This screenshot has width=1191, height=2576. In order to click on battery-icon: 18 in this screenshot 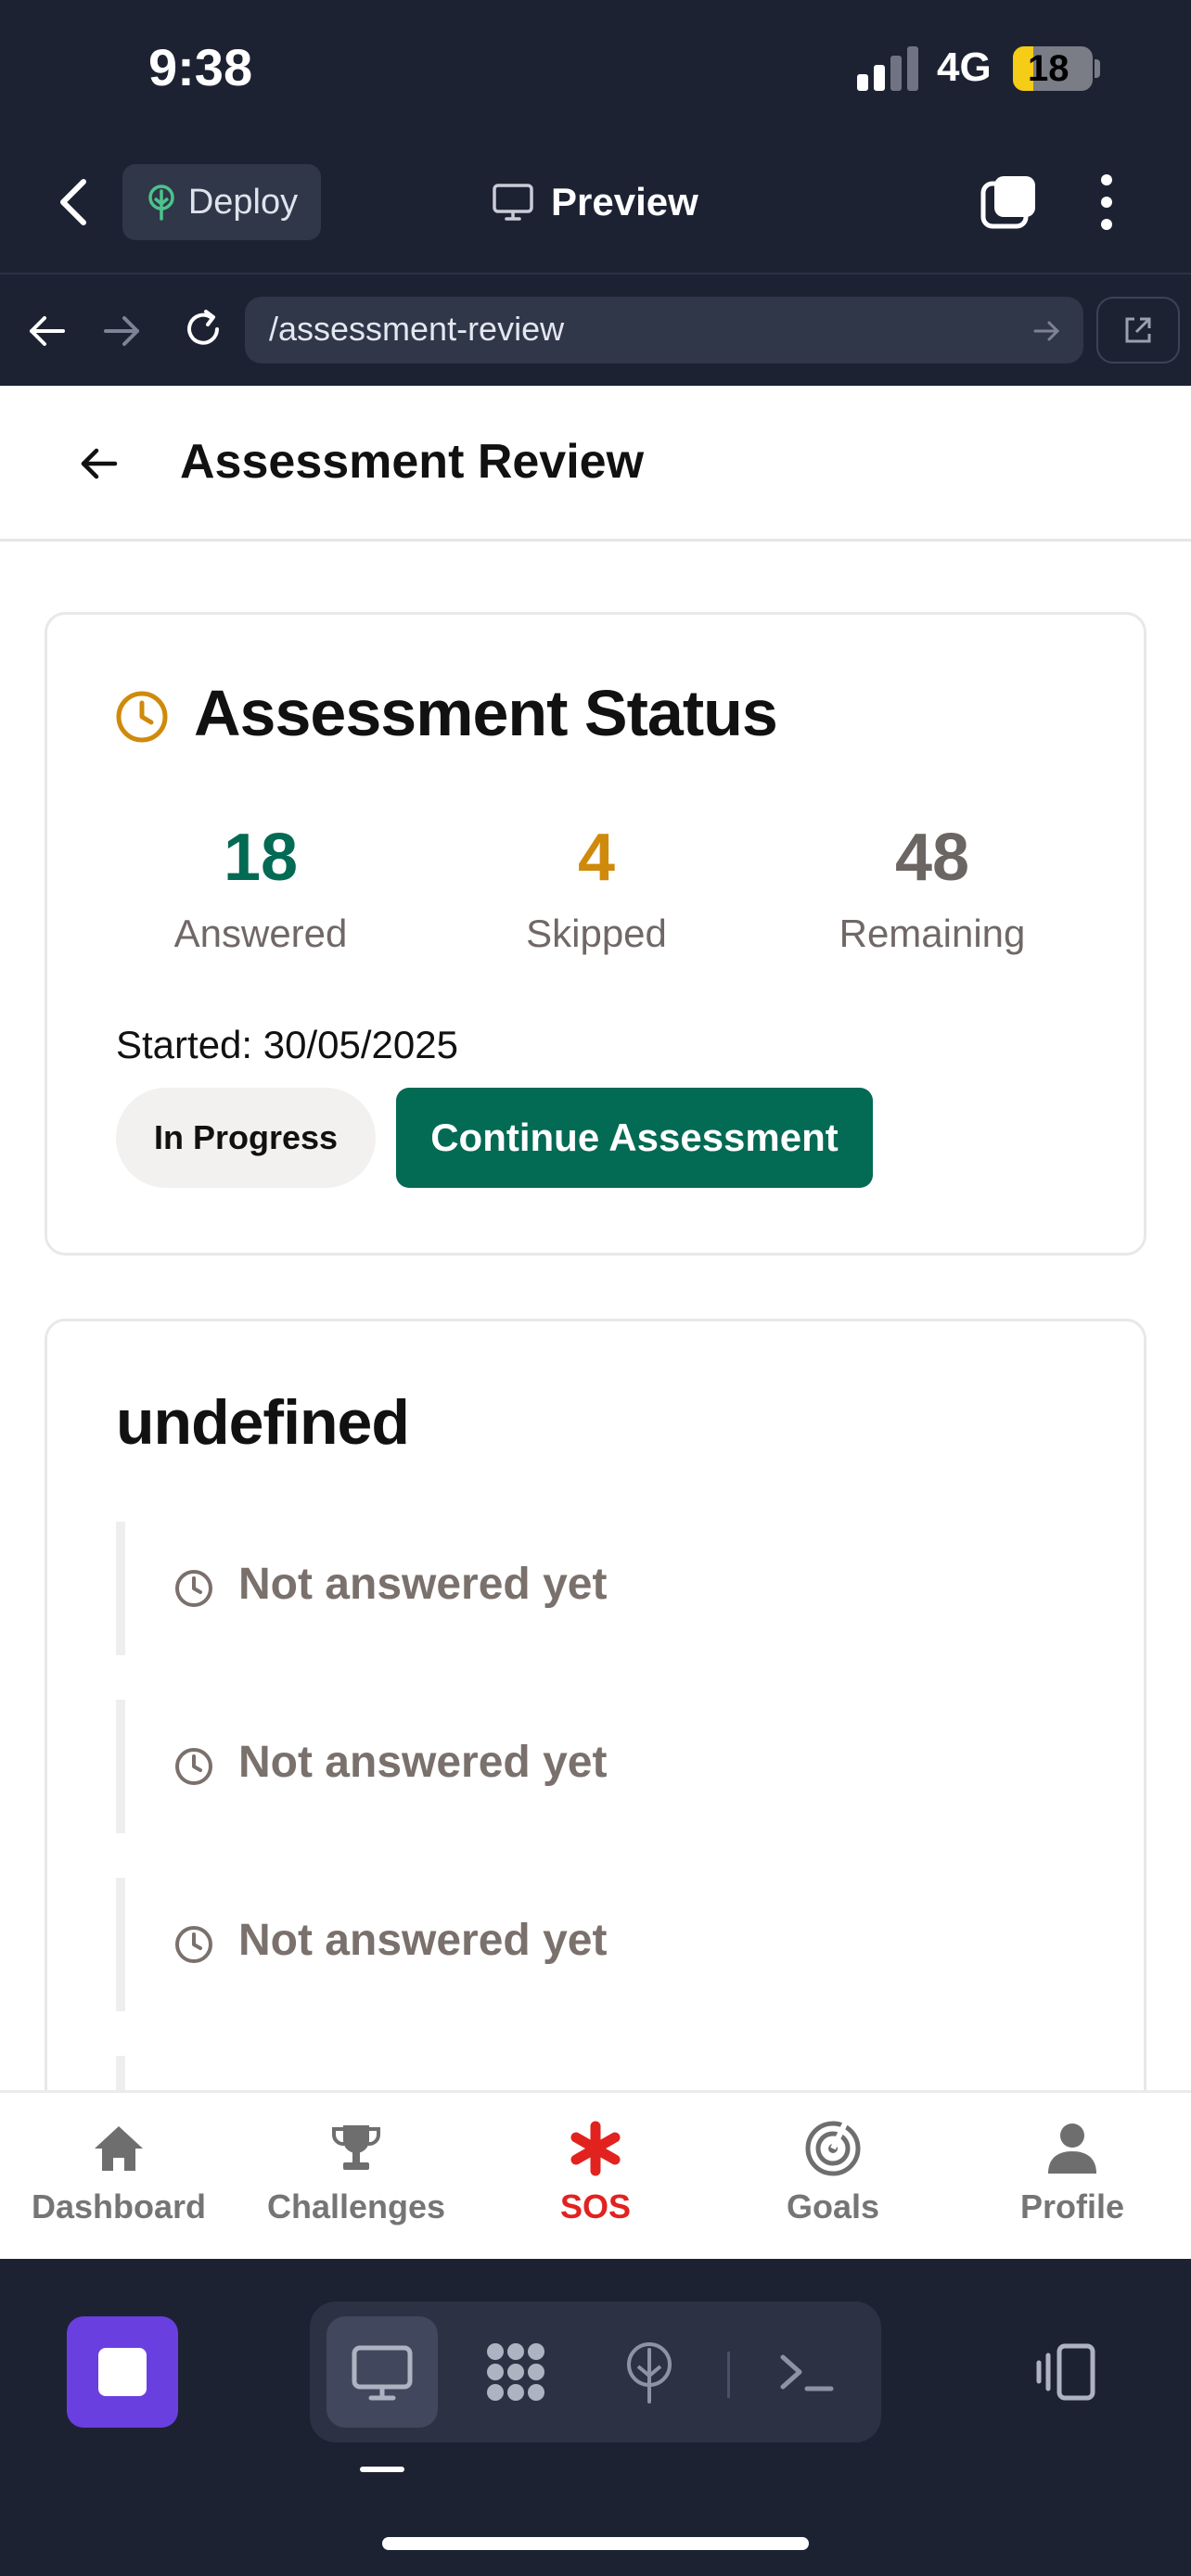, I will do `click(1053, 68)`.